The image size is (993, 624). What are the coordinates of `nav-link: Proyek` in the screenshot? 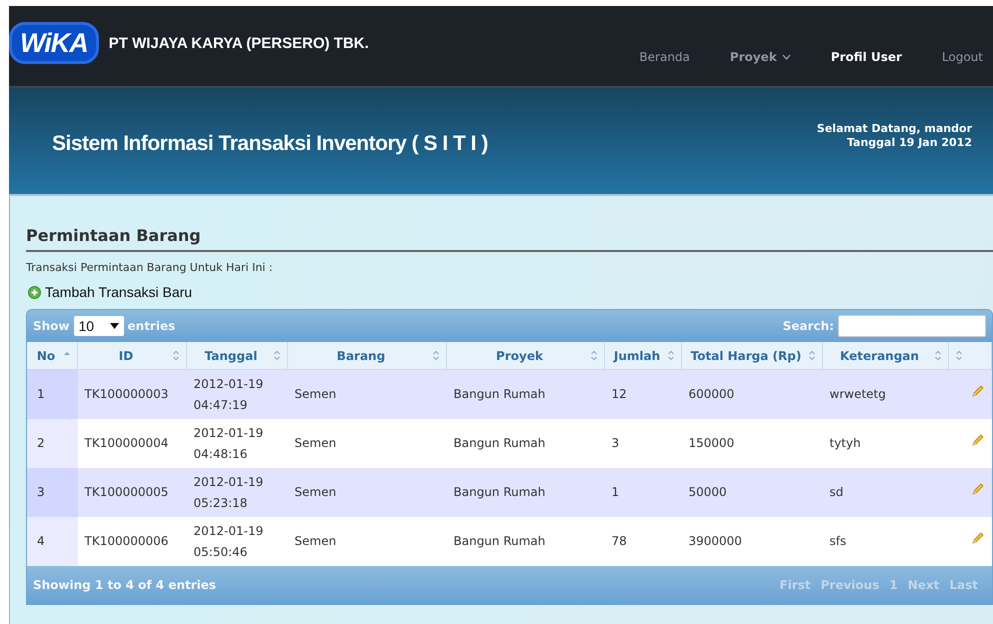 It's located at (760, 57).